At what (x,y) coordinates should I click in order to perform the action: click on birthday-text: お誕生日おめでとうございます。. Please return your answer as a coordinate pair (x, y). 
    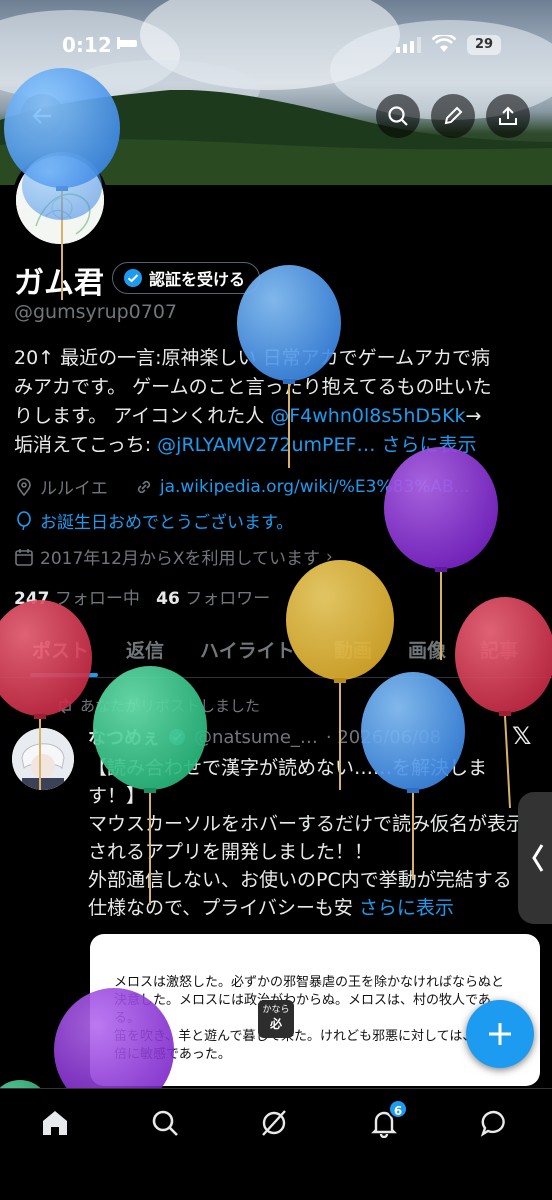
    Looking at the image, I should click on (167, 523).